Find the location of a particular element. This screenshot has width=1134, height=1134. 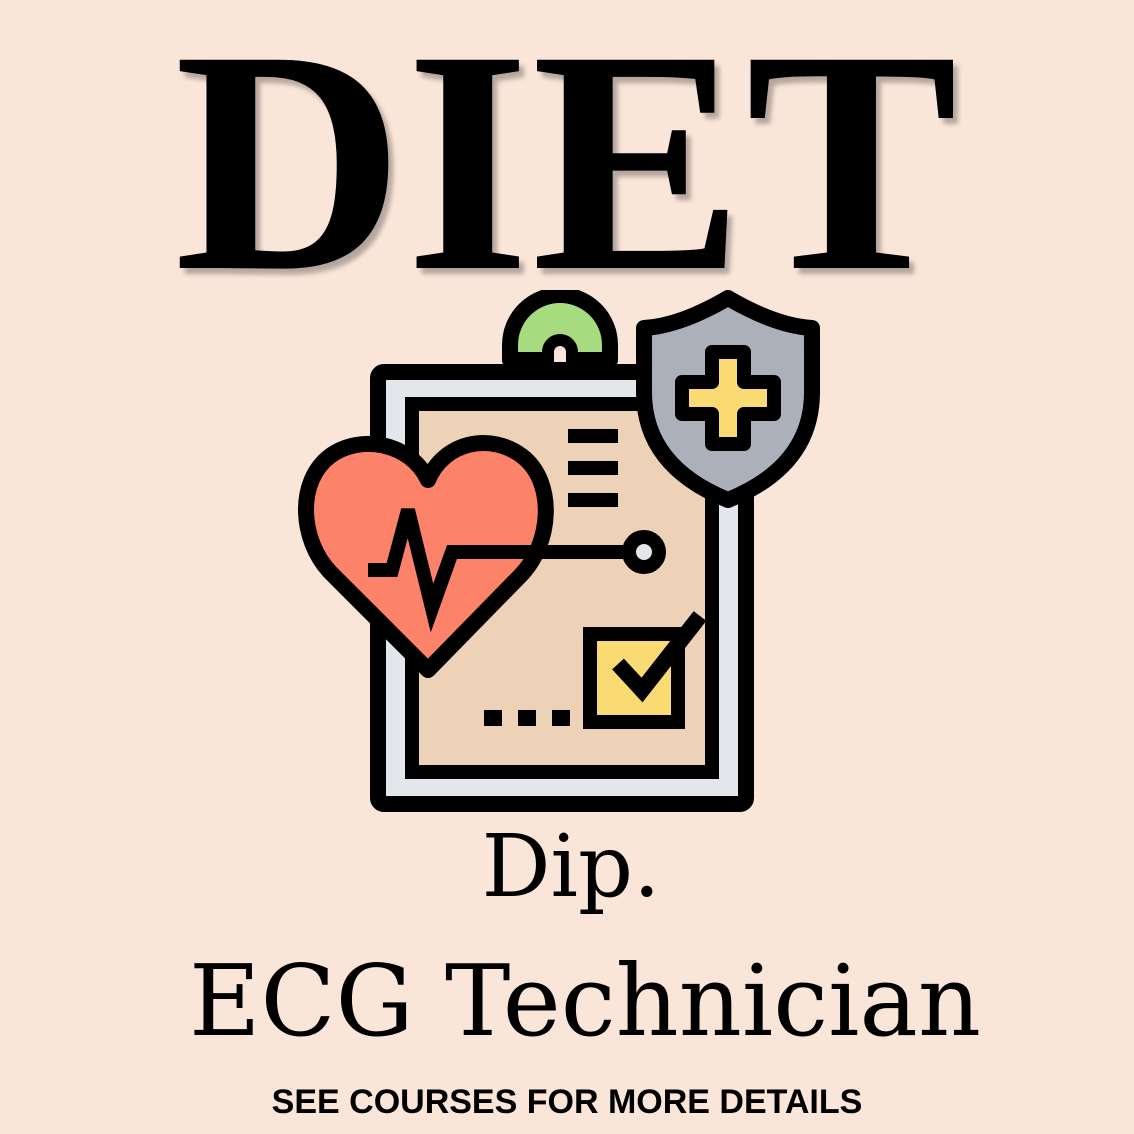

course-type-label: Dip. is located at coordinates (571, 867).